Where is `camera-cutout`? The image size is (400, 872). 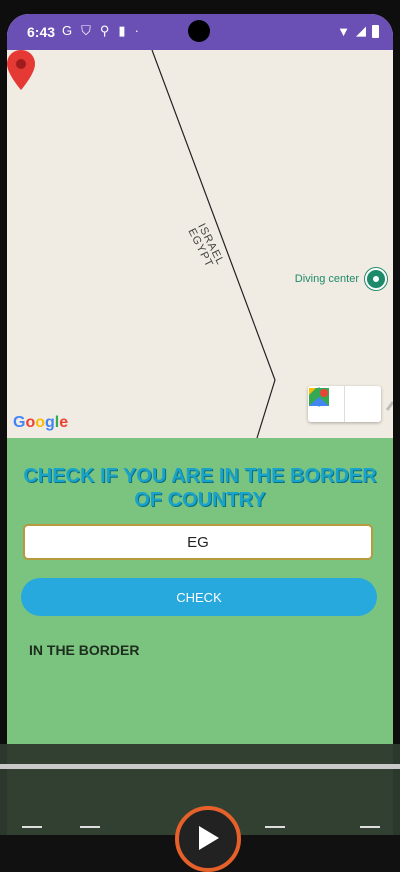
camera-cutout is located at coordinates (199, 31).